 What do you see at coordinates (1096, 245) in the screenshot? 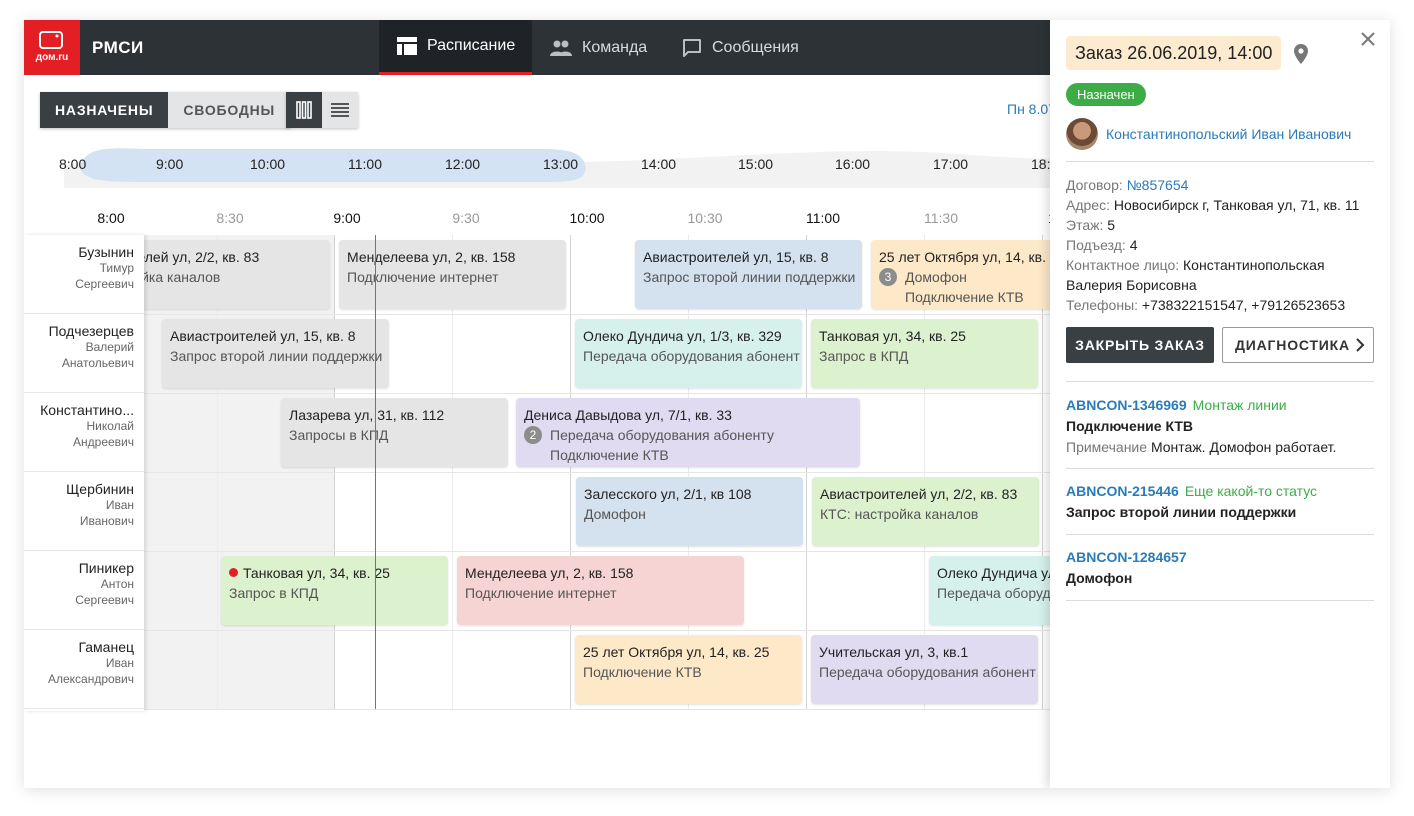
I see `entrance-label: Подъезд:` at bounding box center [1096, 245].